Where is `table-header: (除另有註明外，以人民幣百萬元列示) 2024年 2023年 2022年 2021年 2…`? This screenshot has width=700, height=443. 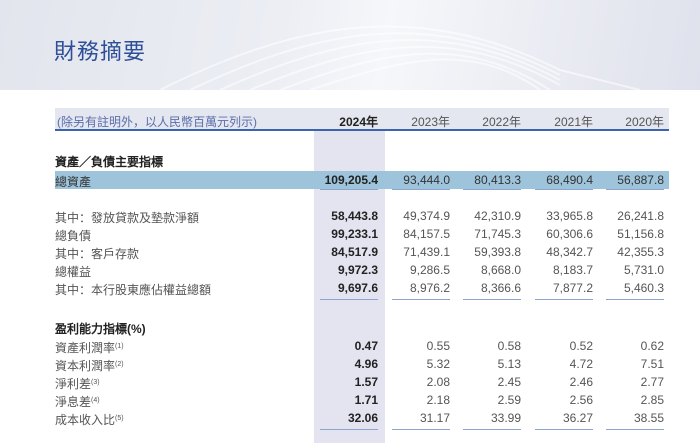
table-header: (除另有註明外，以人民幣百萬元列示) 2024年 2023年 2022年 2021年 2… is located at coordinates (362, 119).